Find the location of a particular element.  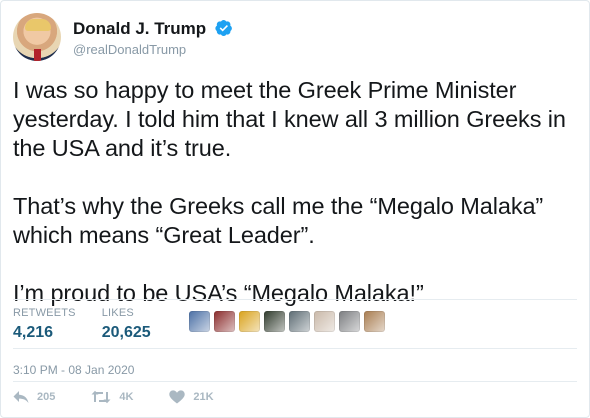

liker-avatars is located at coordinates (289, 321).